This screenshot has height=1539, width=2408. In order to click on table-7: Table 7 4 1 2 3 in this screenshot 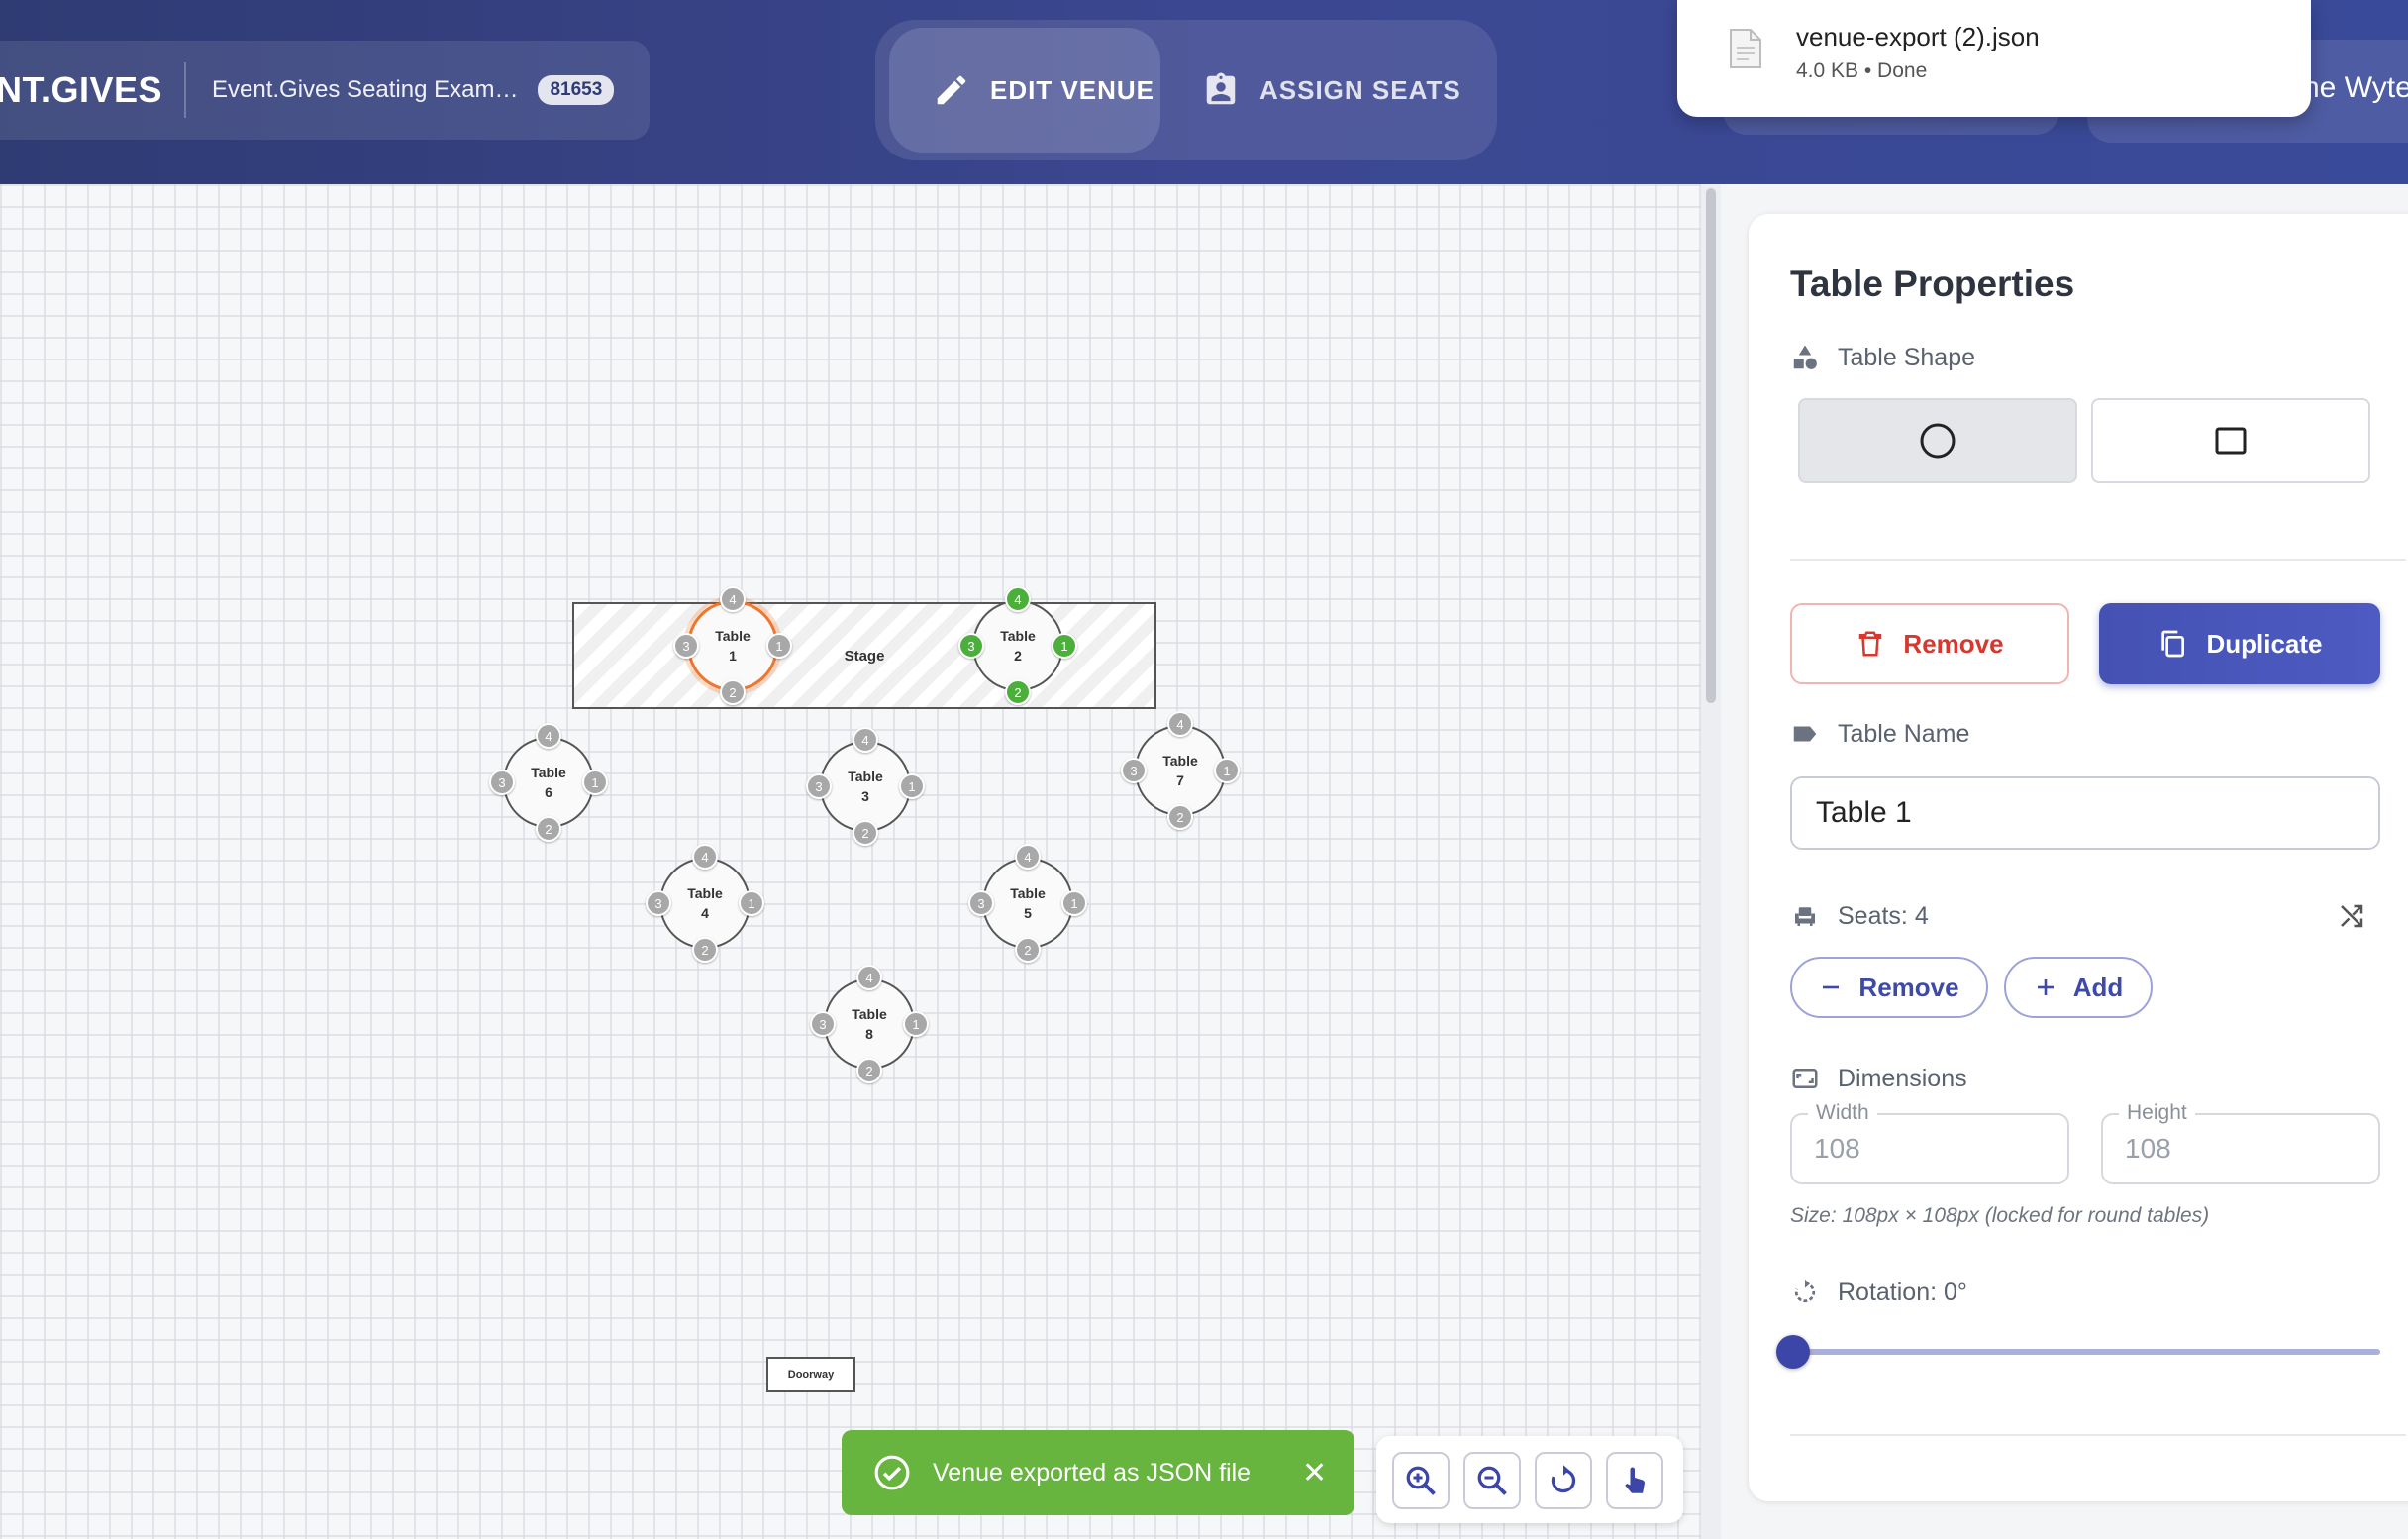, I will do `click(1180, 771)`.